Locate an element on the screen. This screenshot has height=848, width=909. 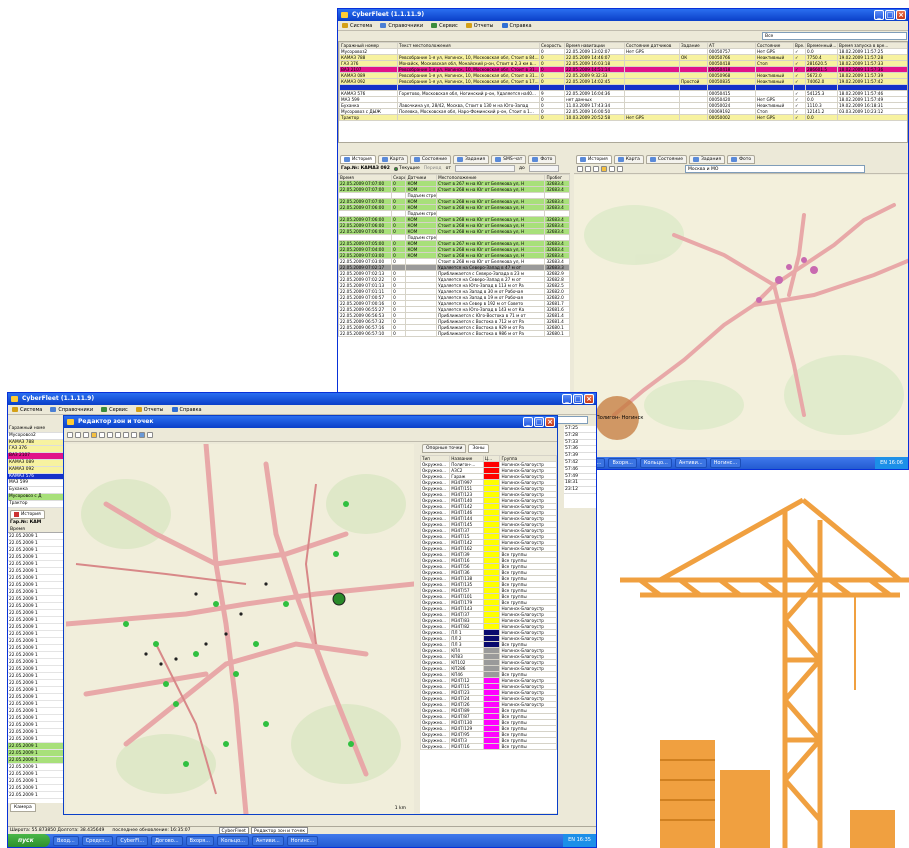
point-tool-icon is located at coordinates (118, 434).